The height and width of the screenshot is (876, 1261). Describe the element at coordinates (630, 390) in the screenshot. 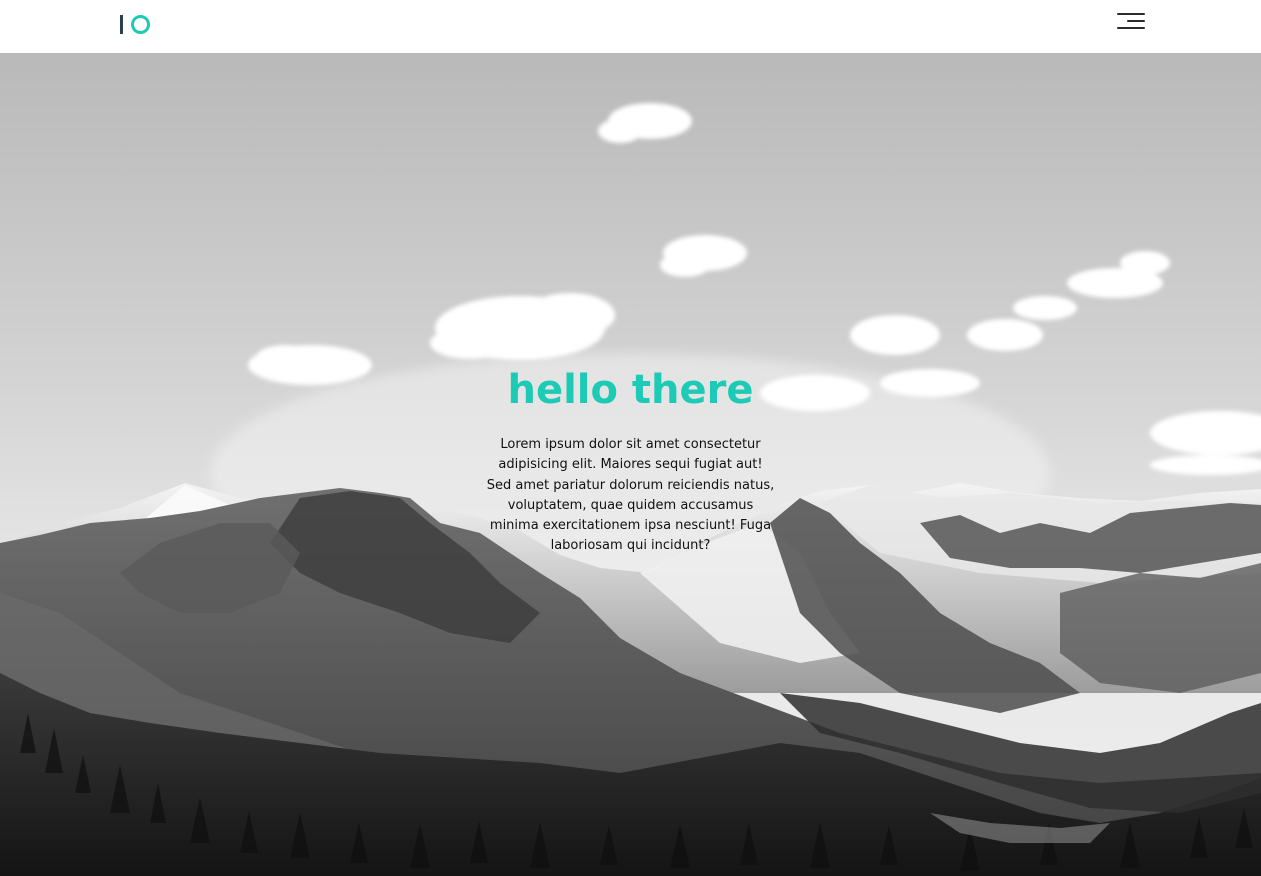

I see `hero-title: hello there` at that location.